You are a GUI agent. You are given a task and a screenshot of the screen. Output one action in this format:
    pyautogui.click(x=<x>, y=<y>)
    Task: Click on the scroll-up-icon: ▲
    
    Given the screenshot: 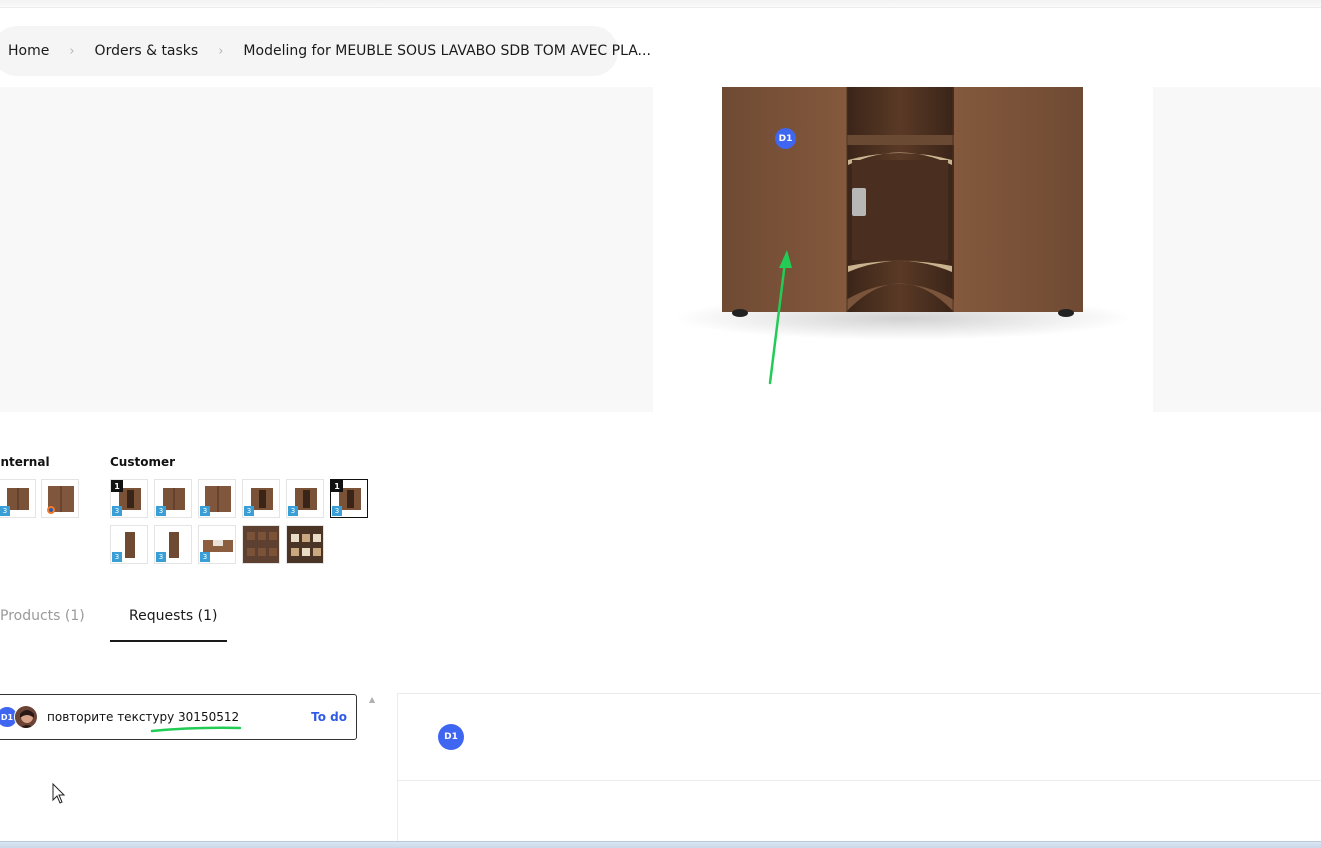 What is the action you would take?
    pyautogui.click(x=372, y=699)
    